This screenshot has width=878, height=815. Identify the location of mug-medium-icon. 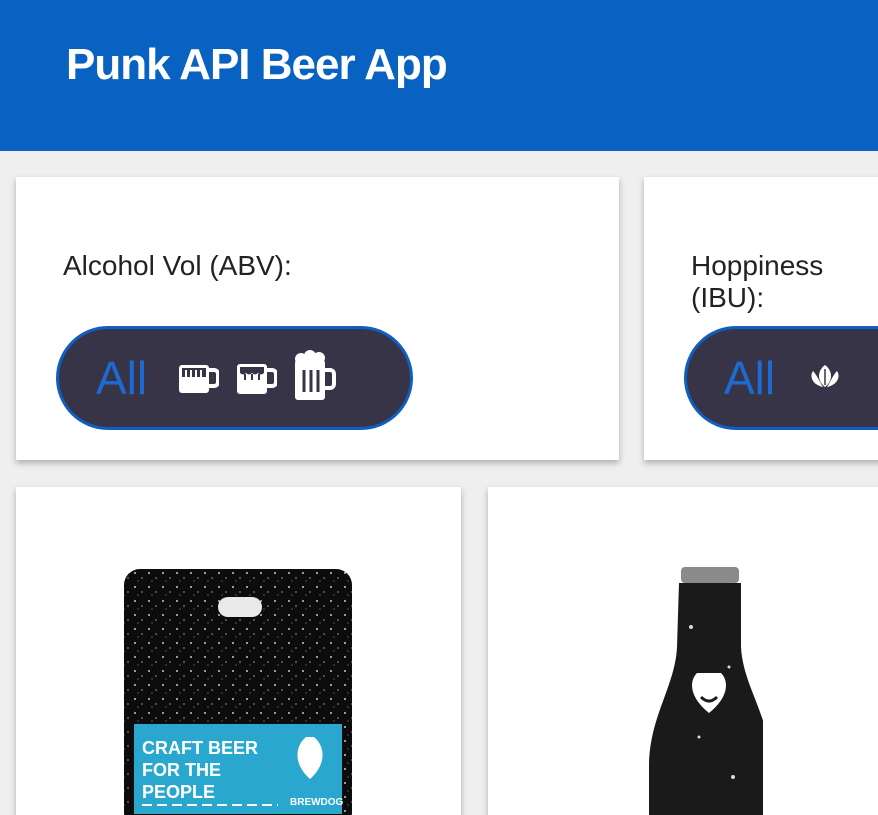
(257, 378).